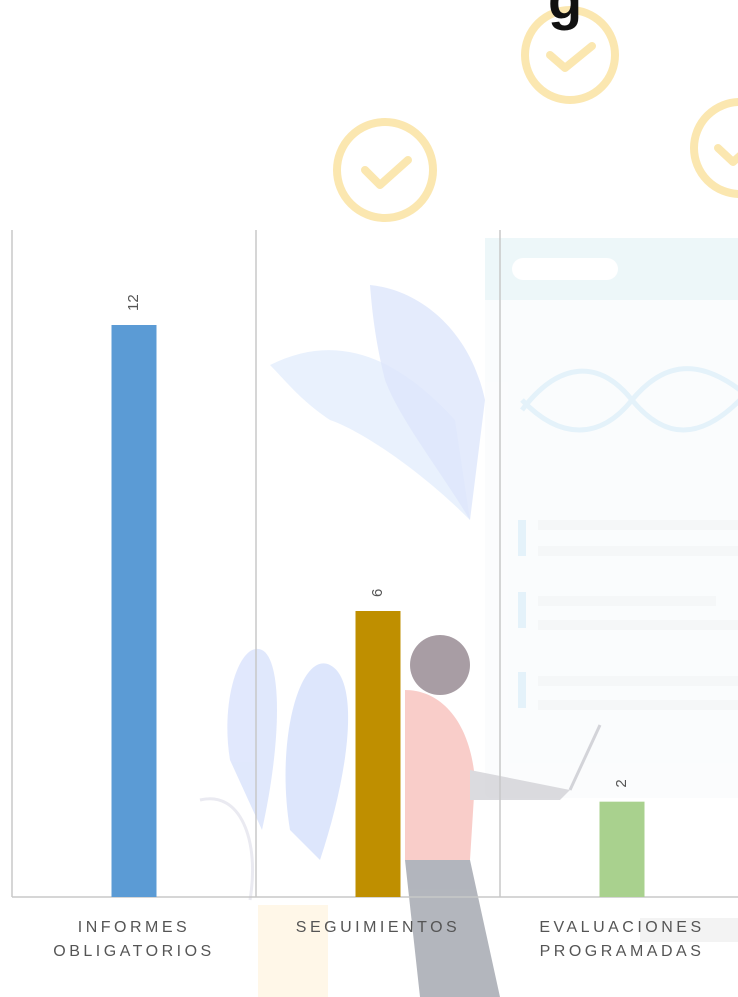  I want to click on category-label-line: OBLIGATORIOS, so click(134, 951).